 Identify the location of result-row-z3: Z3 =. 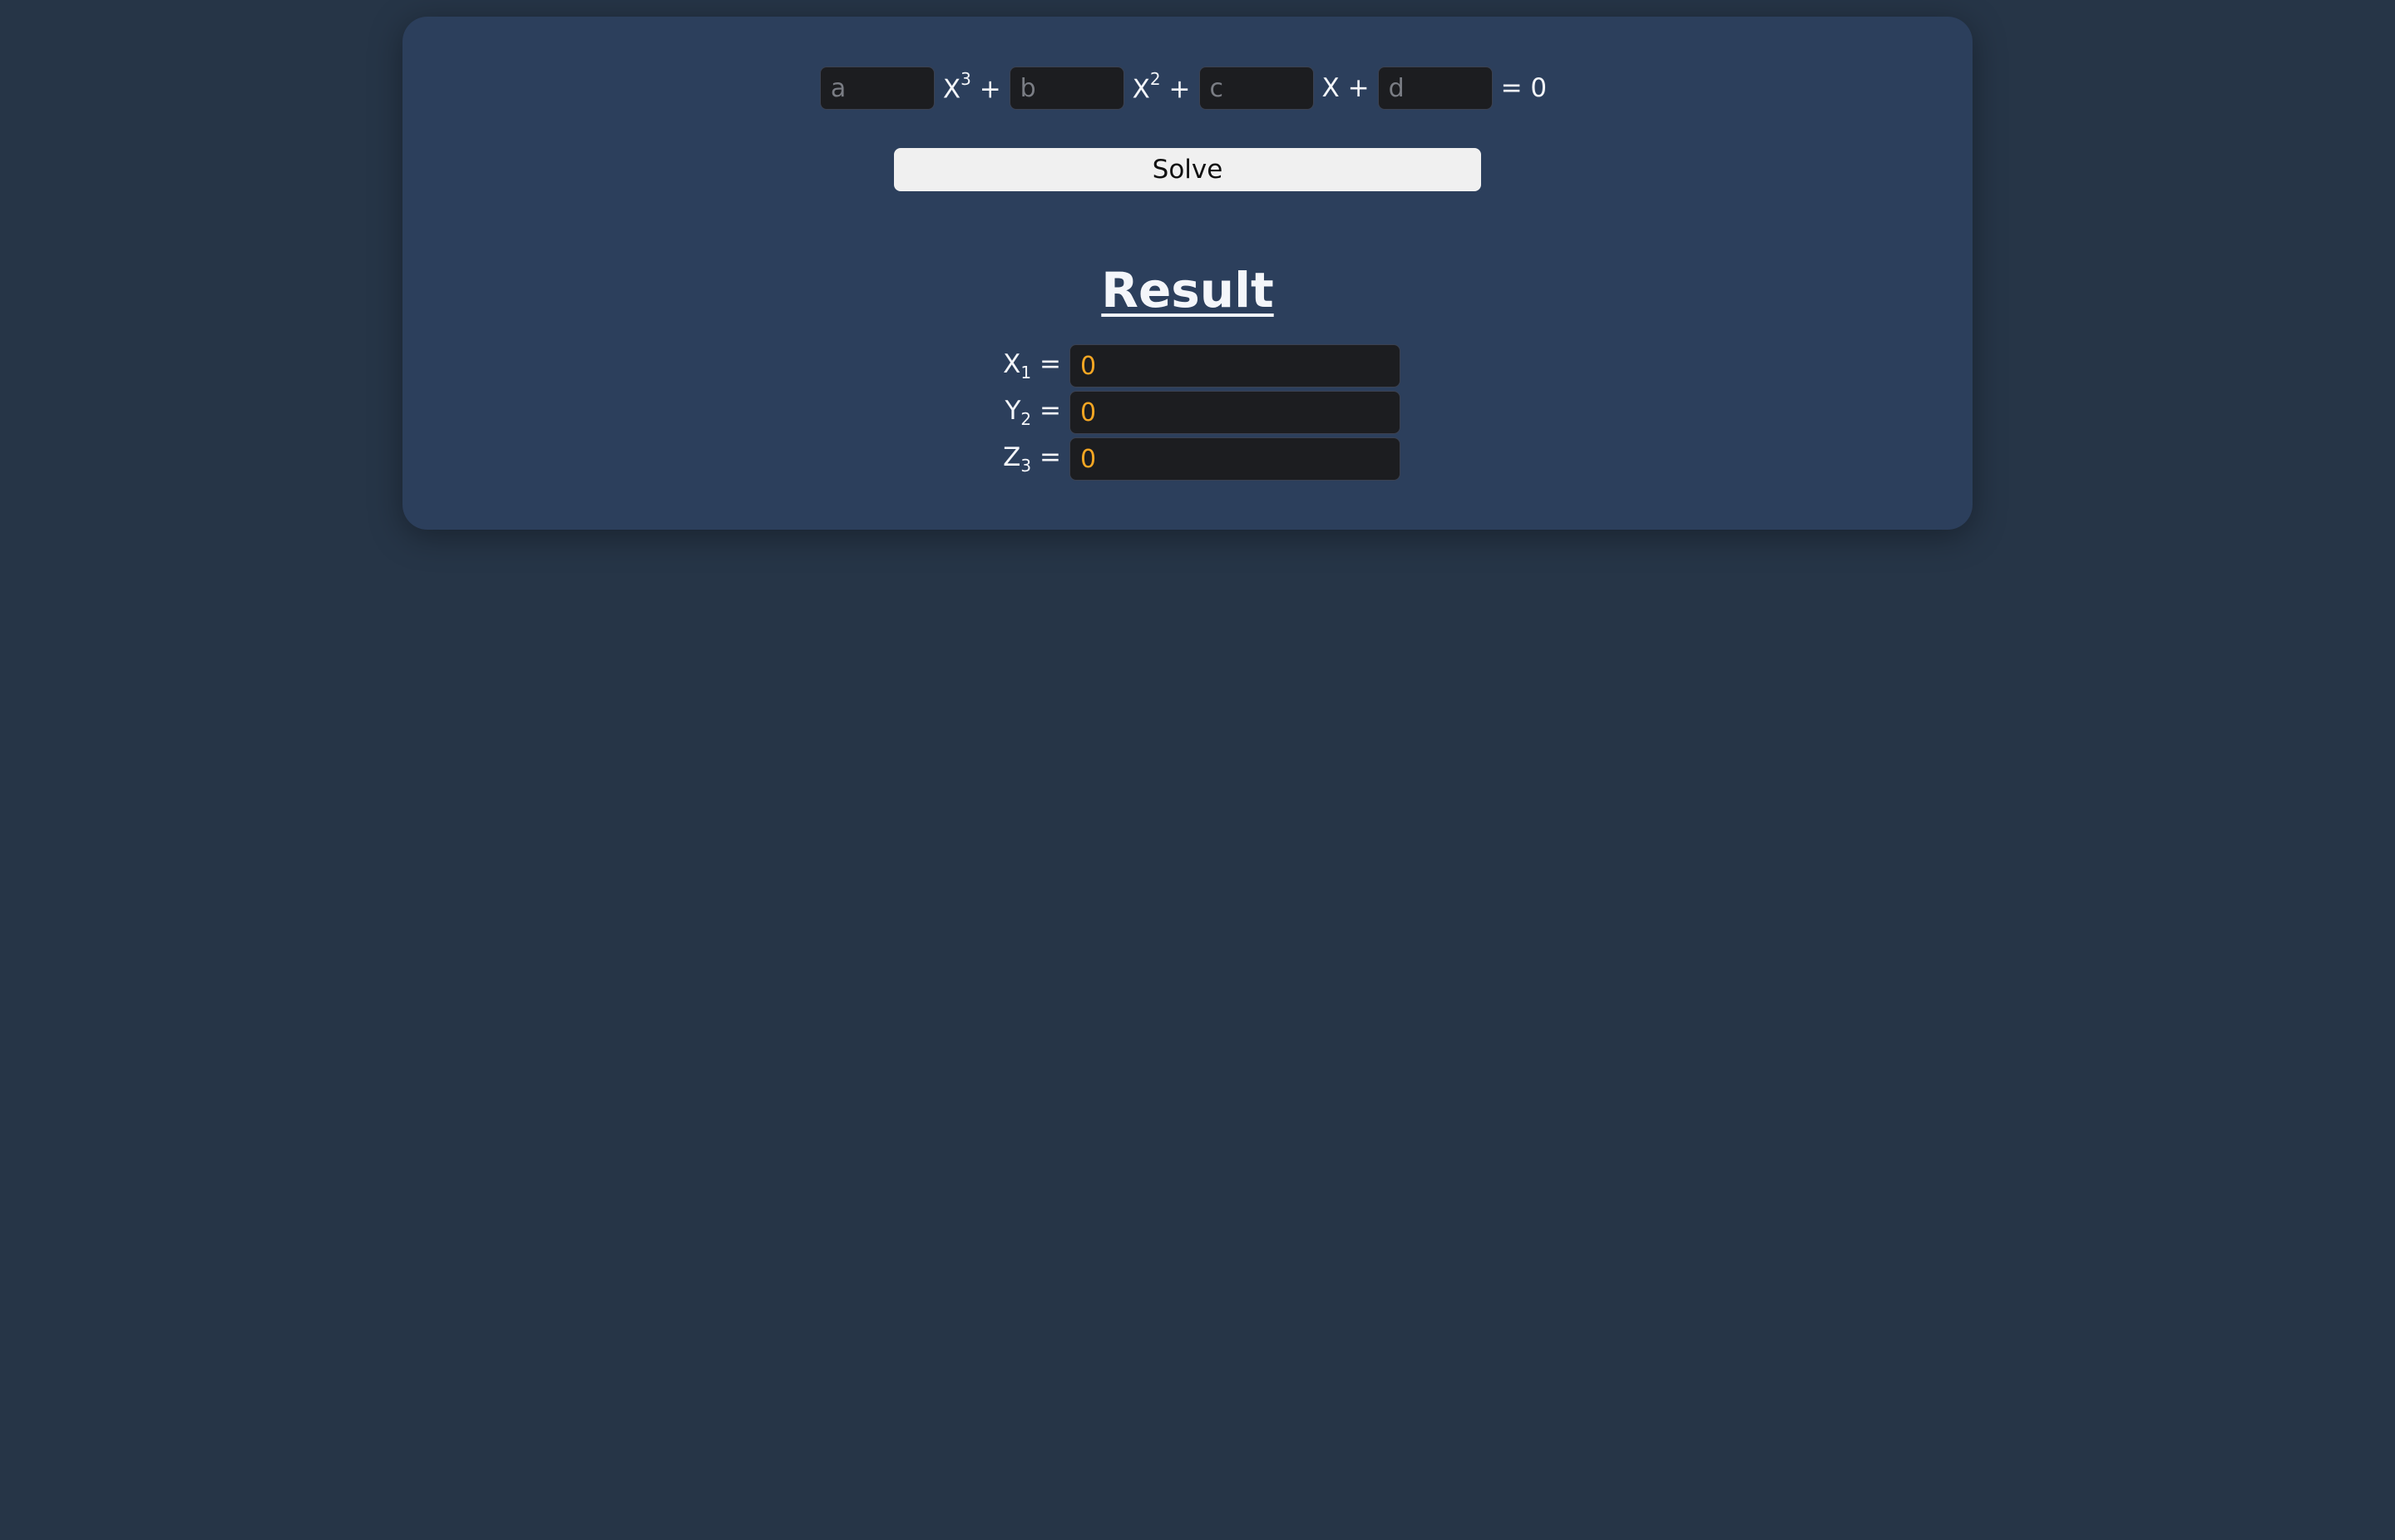
(1196, 459).